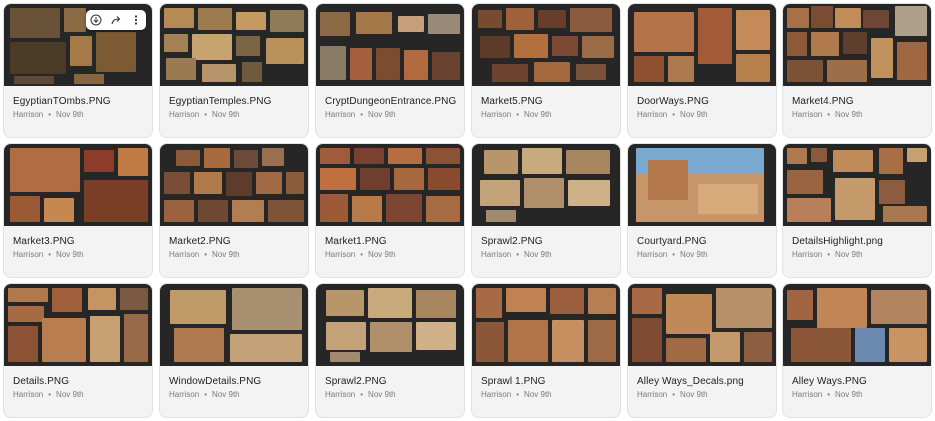 The width and height of the screenshot is (935, 421). I want to click on share-icon, so click(116, 20).